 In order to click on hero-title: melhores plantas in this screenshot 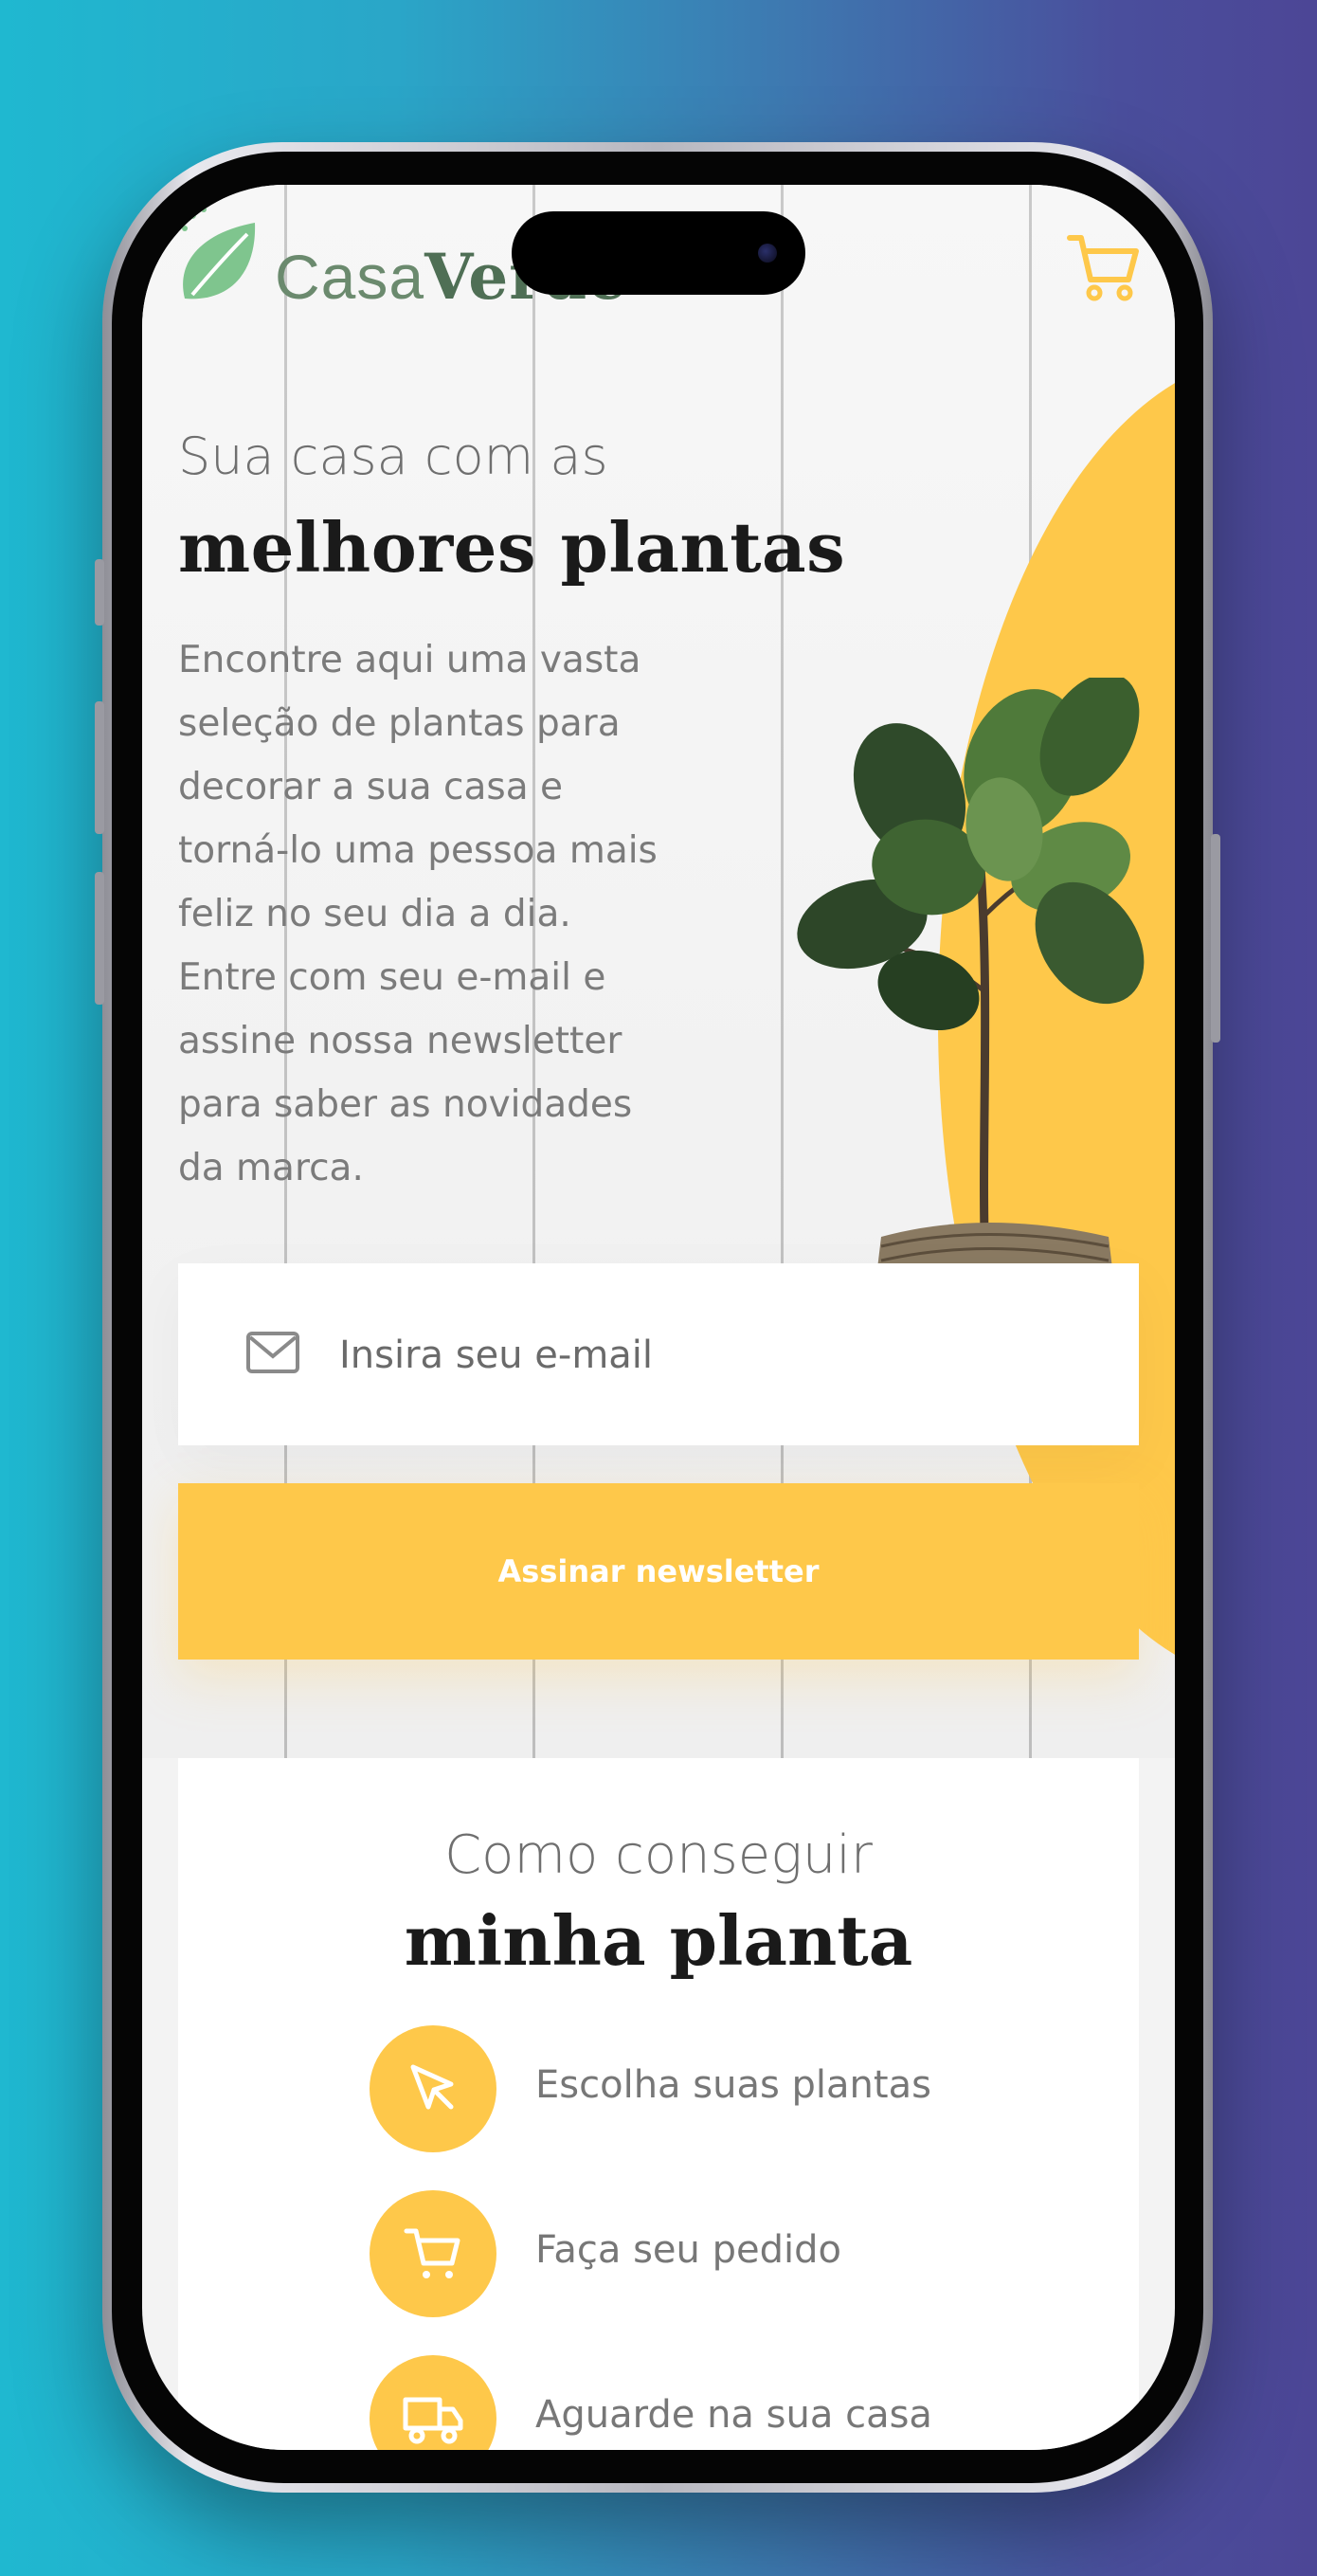, I will do `click(512, 547)`.